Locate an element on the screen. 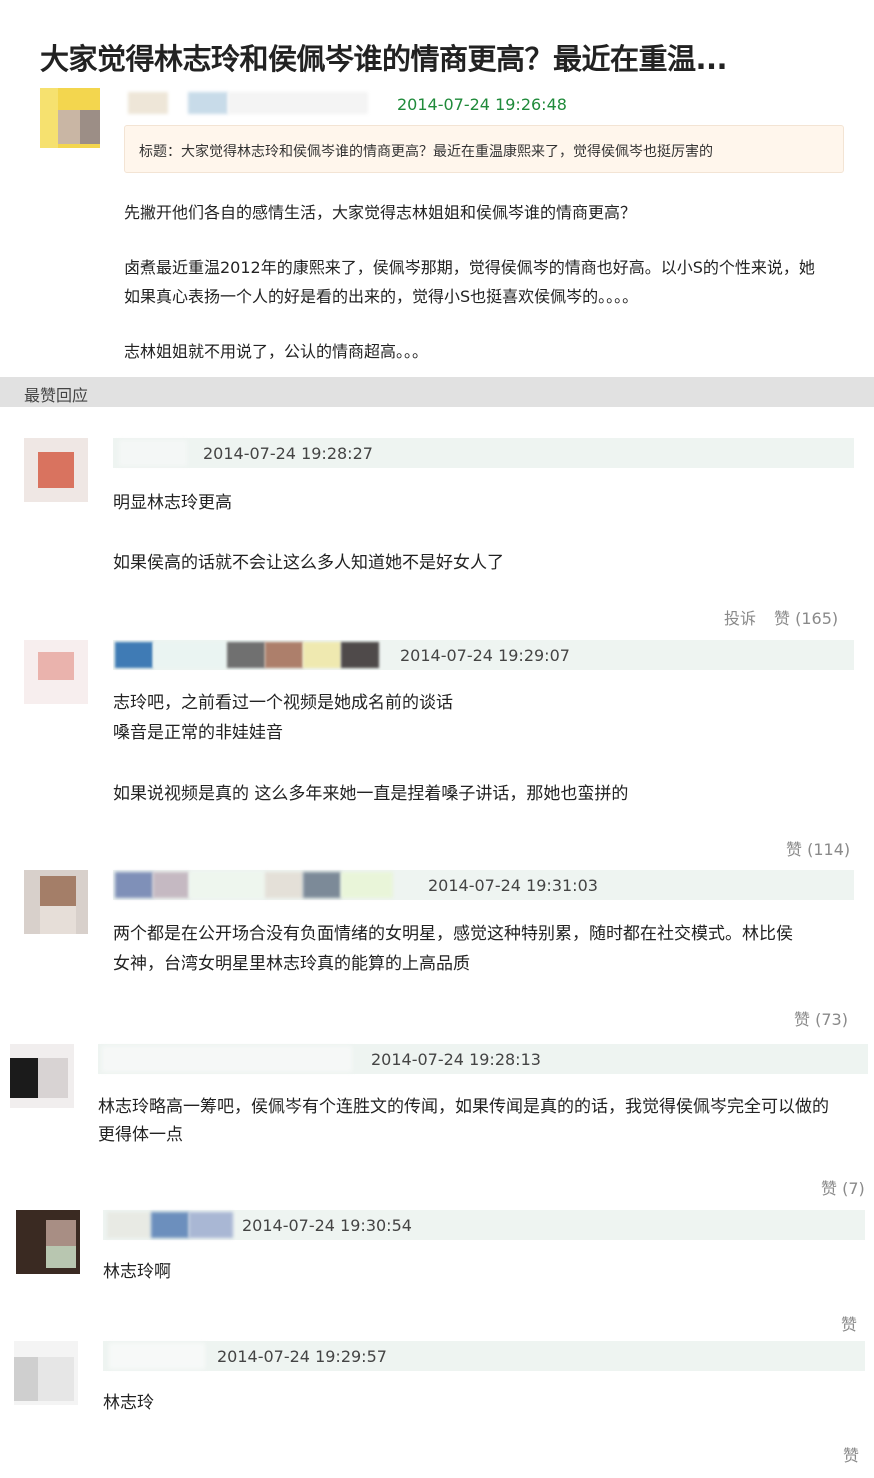 The height and width of the screenshot is (1478, 874). comment-text: 林志玲 is located at coordinates (128, 1403).